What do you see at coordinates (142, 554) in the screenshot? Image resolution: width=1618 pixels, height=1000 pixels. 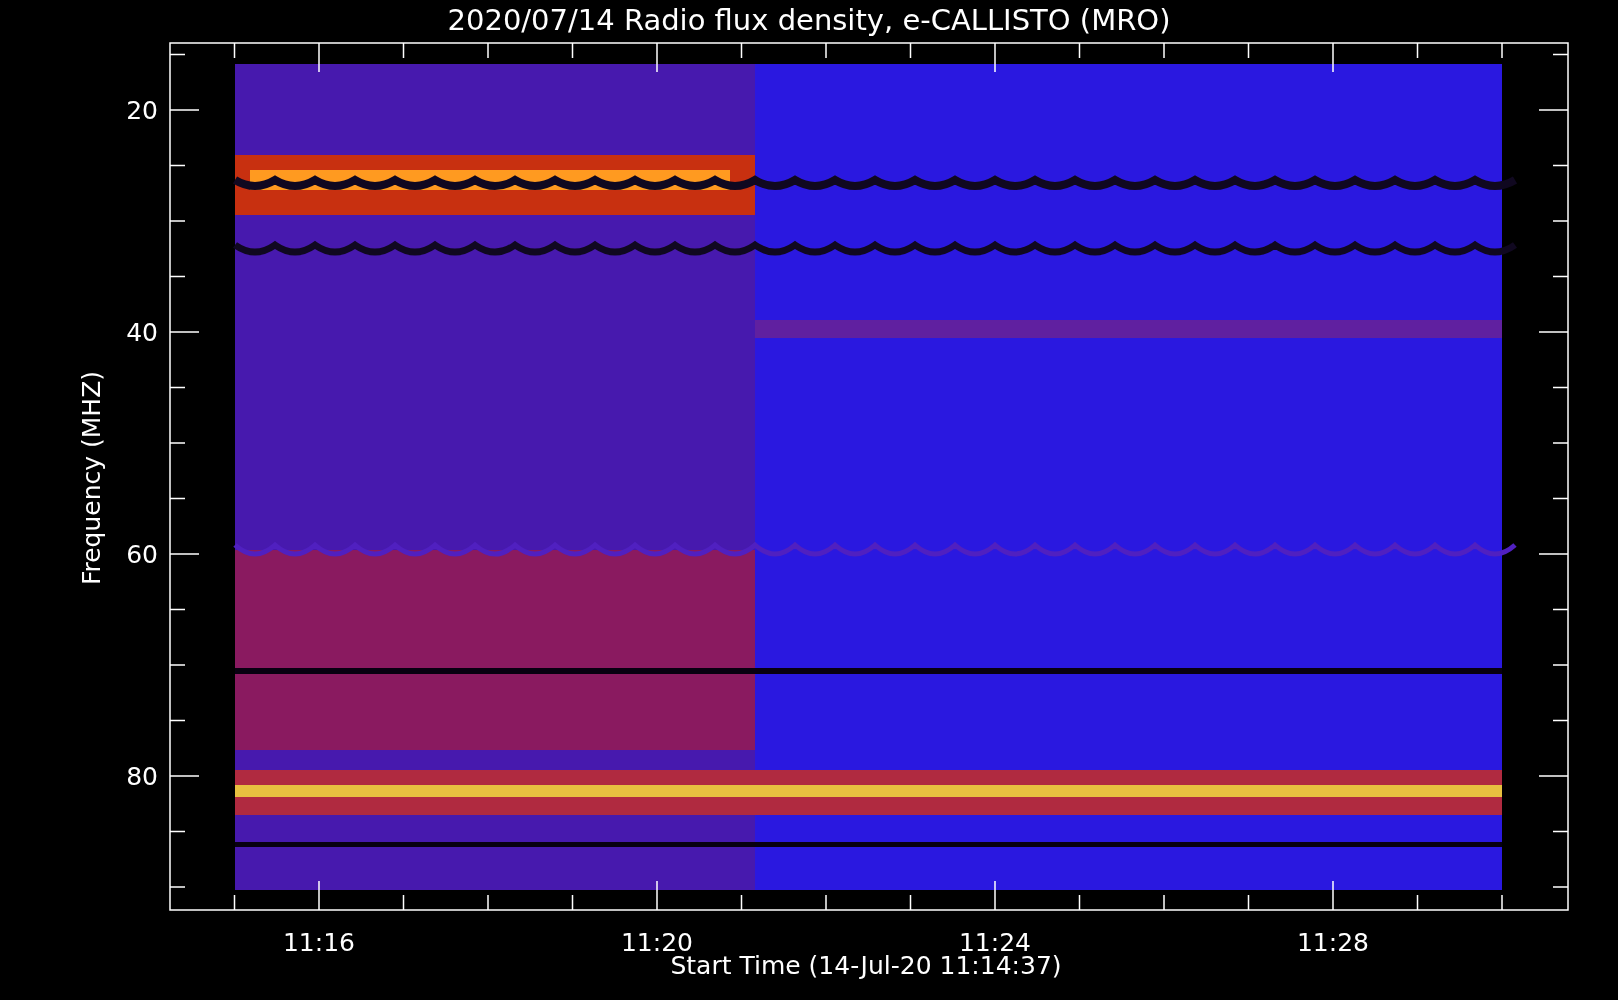 I see `y-tick-label: 60` at bounding box center [142, 554].